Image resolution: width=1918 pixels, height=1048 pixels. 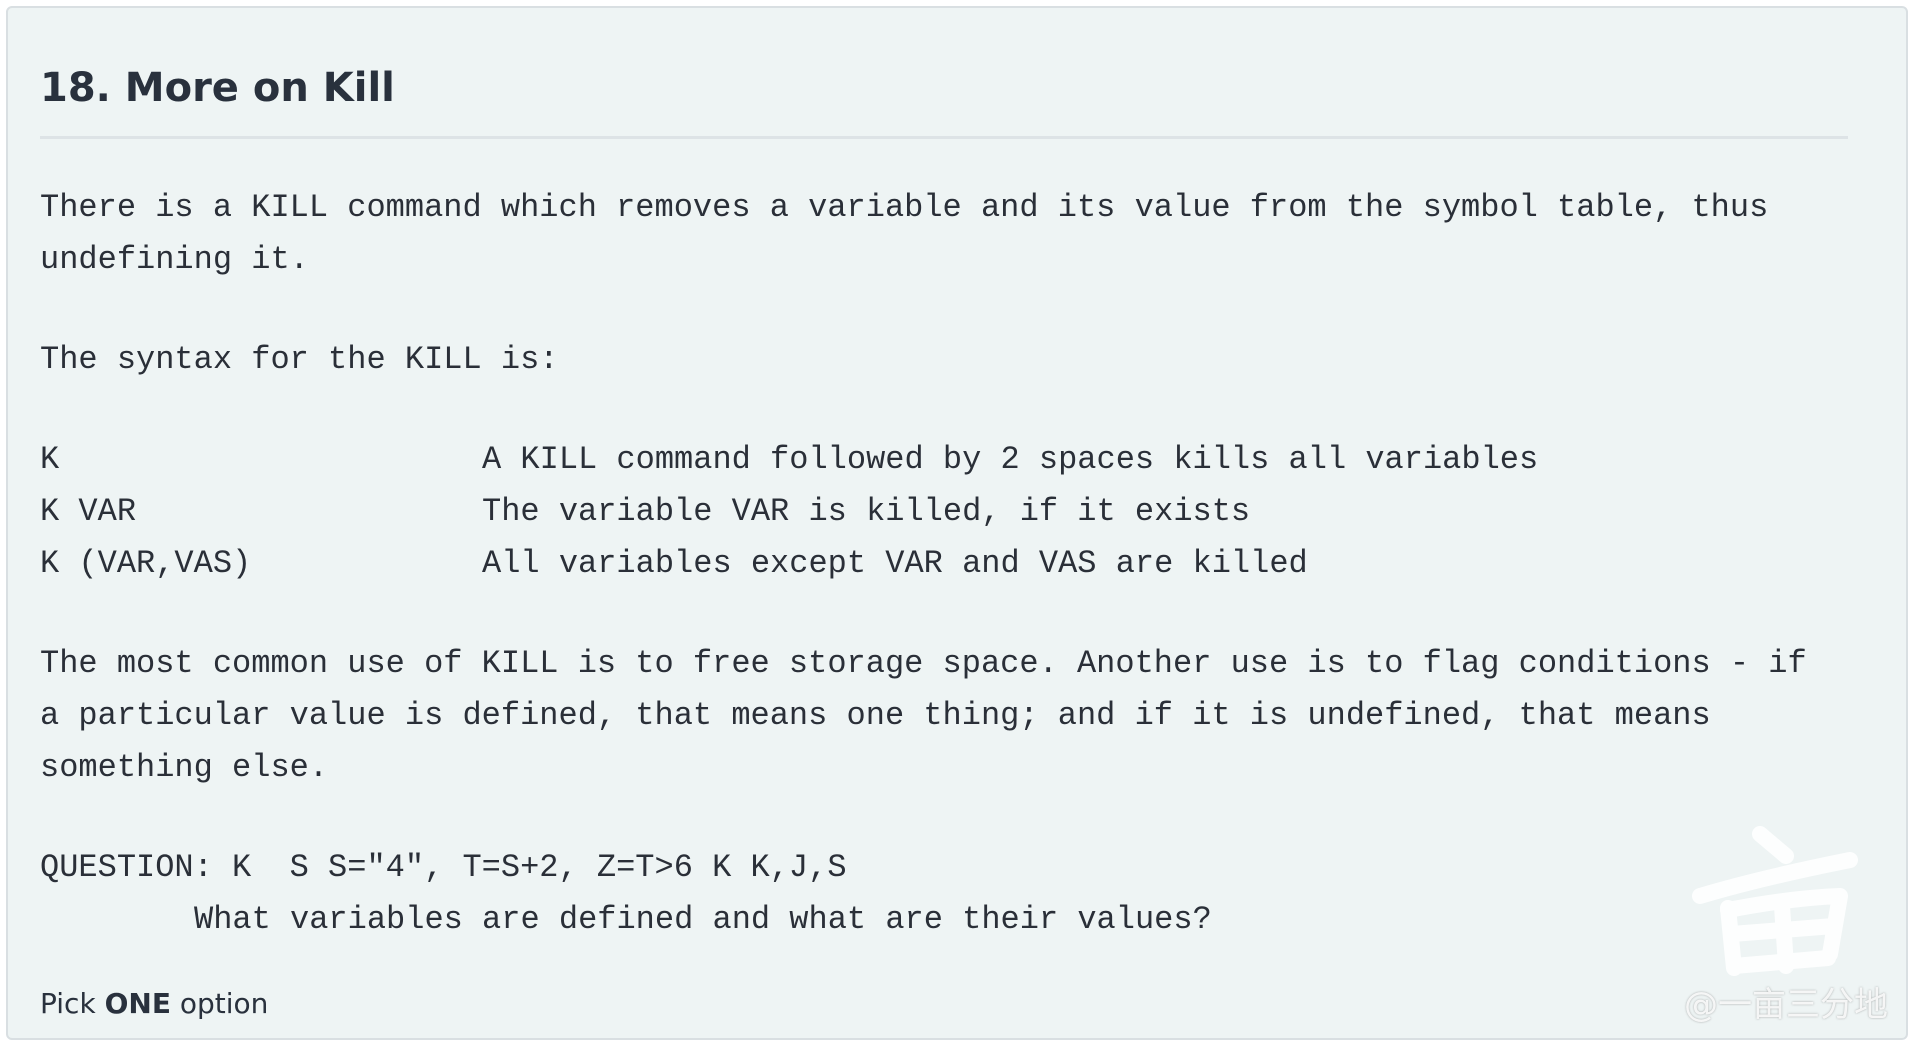 What do you see at coordinates (146, 563) in the screenshot?
I see `syntax-command: K (VAR,VAS)` at bounding box center [146, 563].